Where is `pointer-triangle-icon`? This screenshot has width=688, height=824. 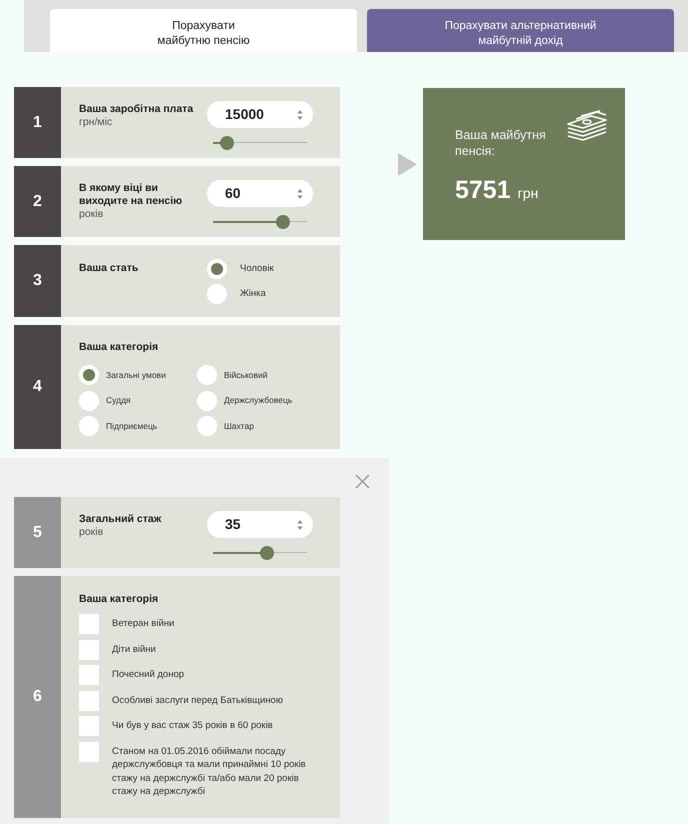
pointer-triangle-icon is located at coordinates (407, 164).